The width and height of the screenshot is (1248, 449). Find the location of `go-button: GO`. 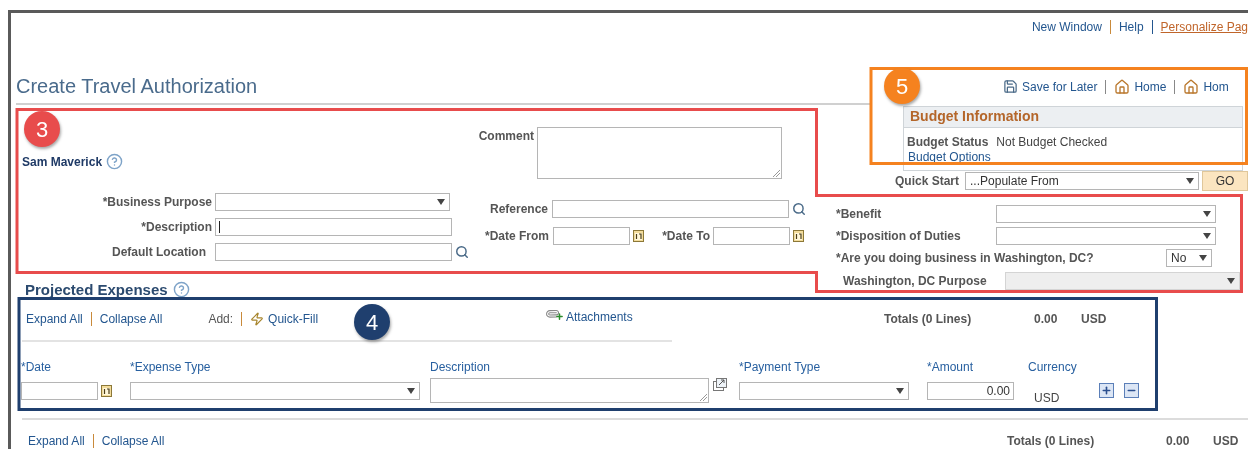

go-button: GO is located at coordinates (1225, 180).